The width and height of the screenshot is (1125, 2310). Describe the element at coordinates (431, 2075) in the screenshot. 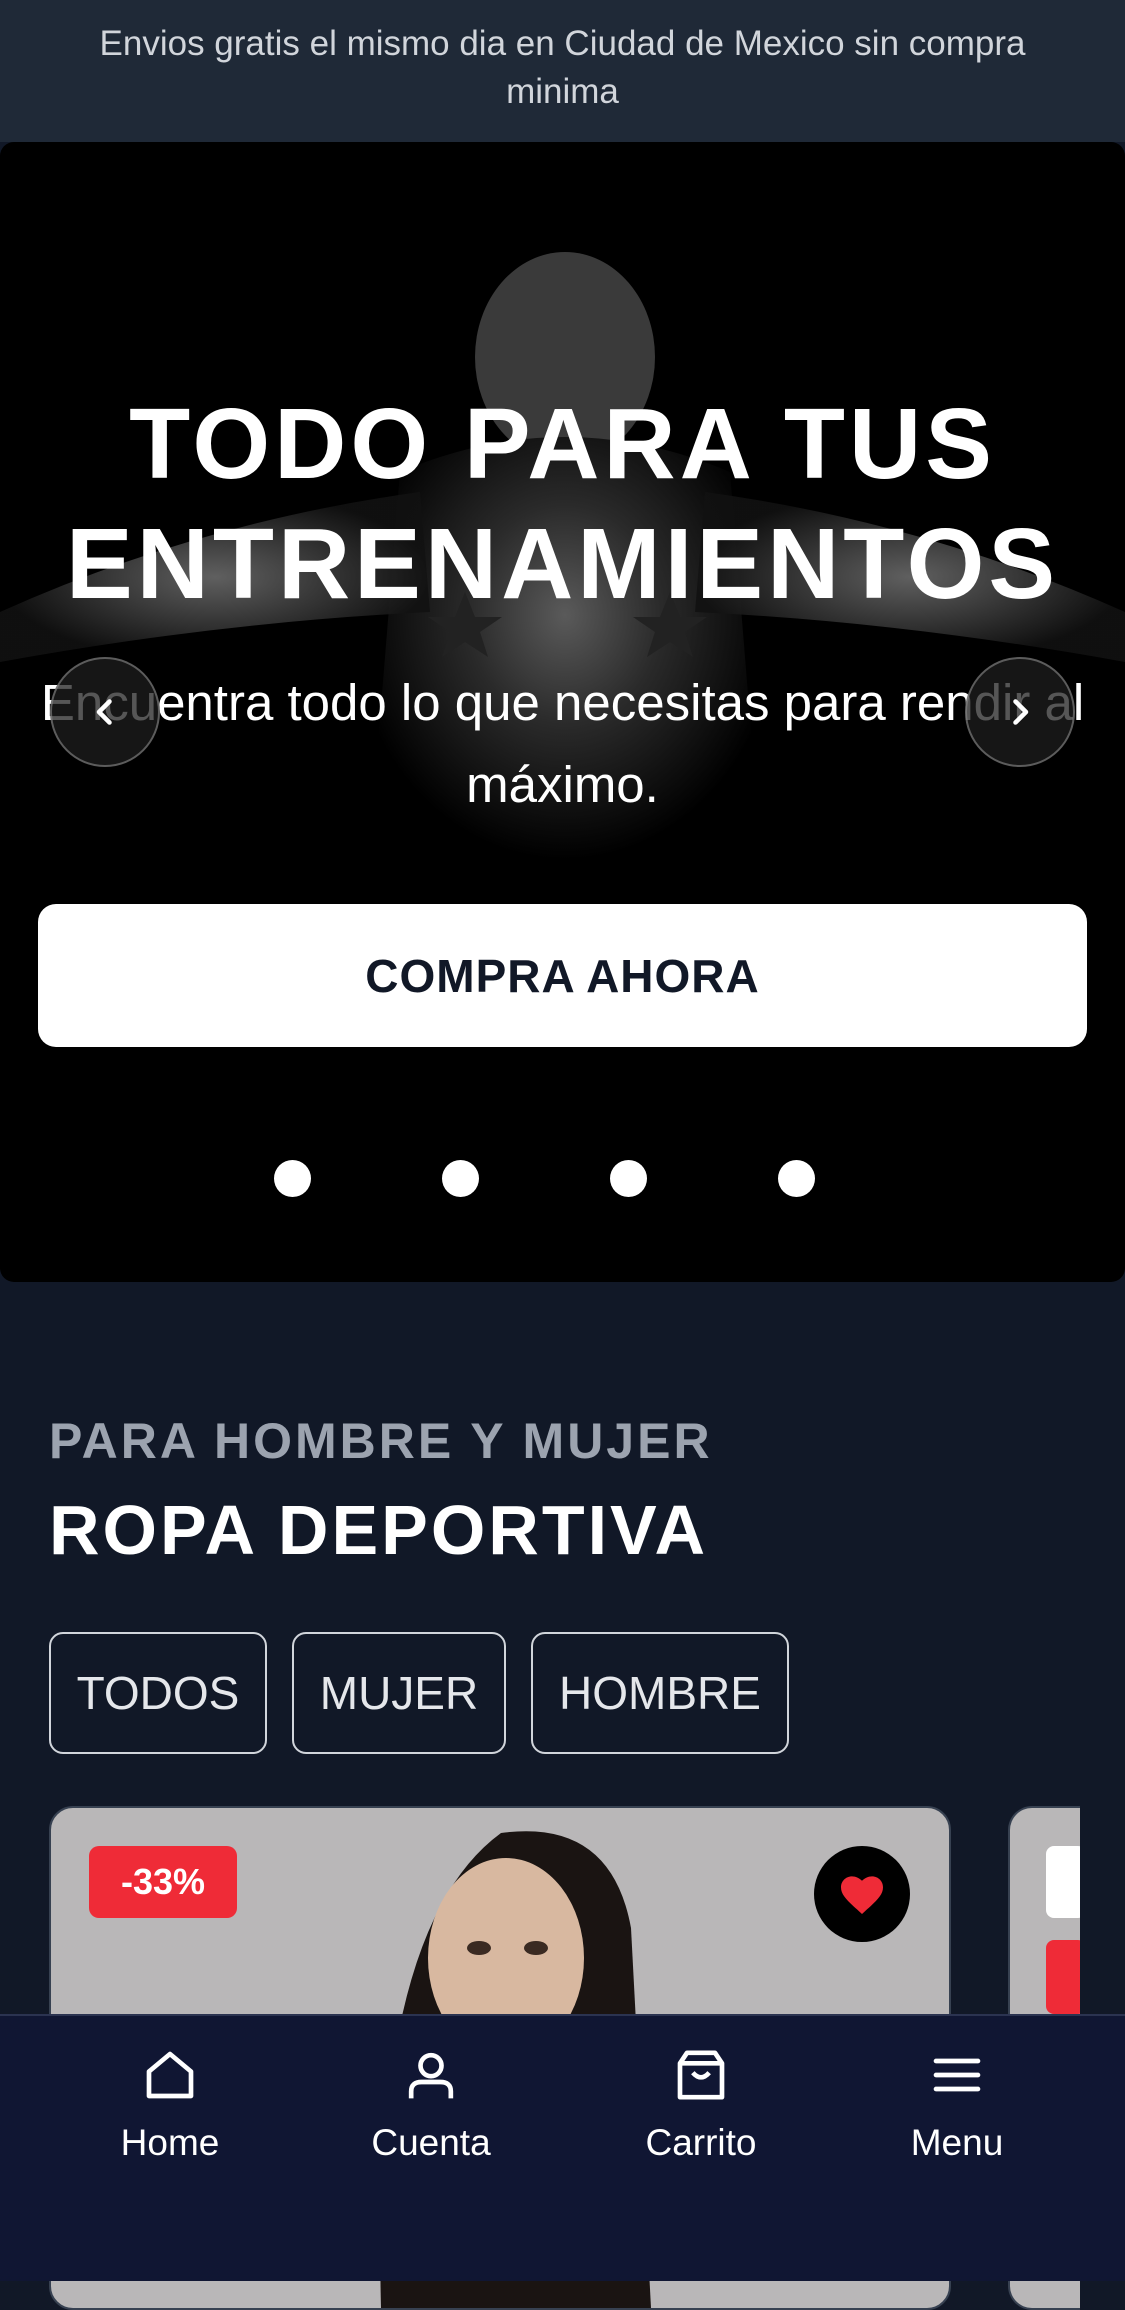

I see `user-icon` at that location.